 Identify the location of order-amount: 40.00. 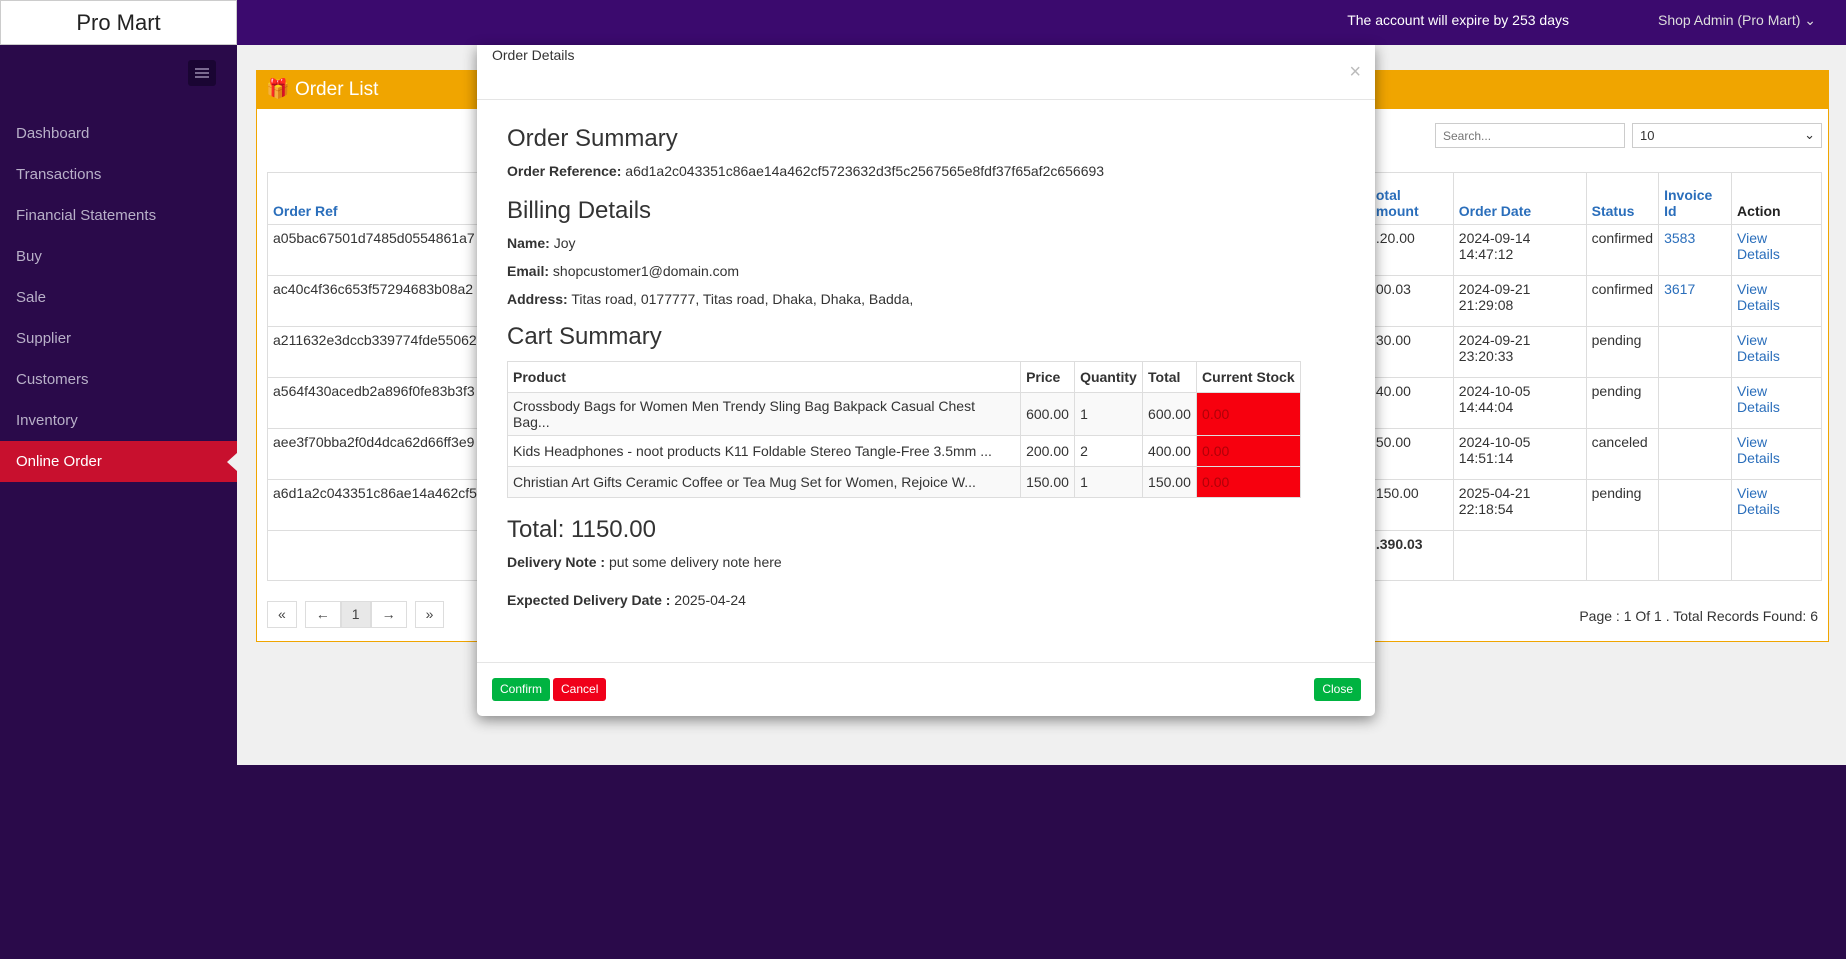
(1411, 403).